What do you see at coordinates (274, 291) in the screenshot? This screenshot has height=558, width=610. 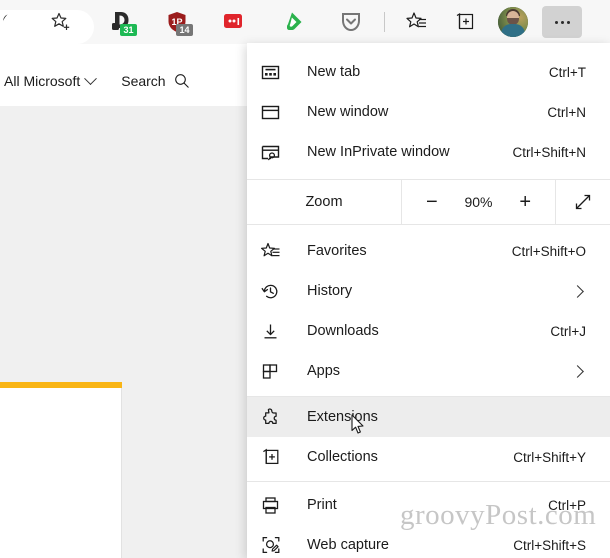 I see `history-icon` at bounding box center [274, 291].